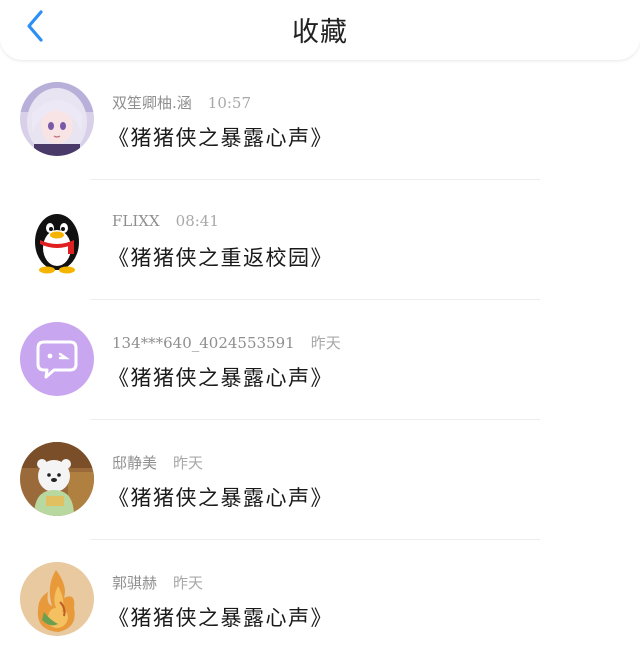 The image size is (640, 654). Describe the element at coordinates (165, 221) in the screenshot. I see `item-meta: FLIXX 08:41` at that location.